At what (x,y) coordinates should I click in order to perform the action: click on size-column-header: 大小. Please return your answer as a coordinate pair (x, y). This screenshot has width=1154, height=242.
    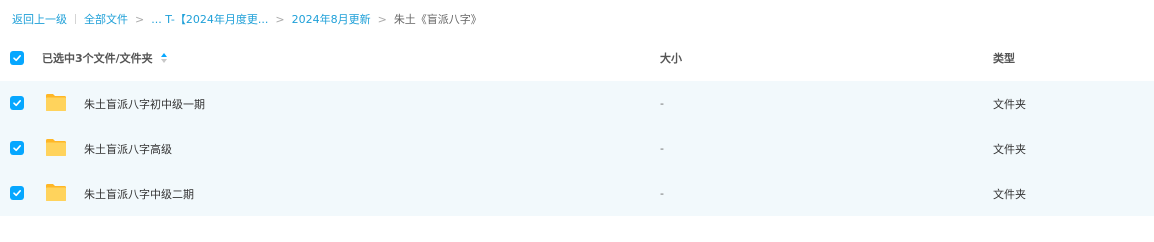
    Looking at the image, I should click on (671, 58).